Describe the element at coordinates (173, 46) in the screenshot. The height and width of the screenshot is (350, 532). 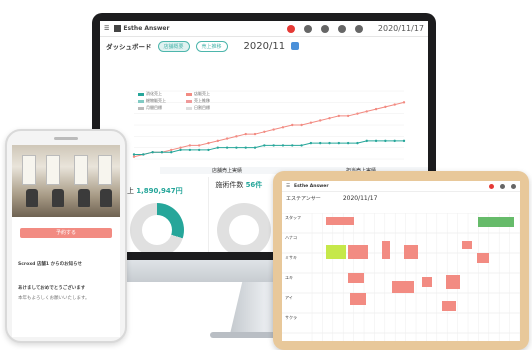
I see `tab-overview: 店舗概要` at that location.